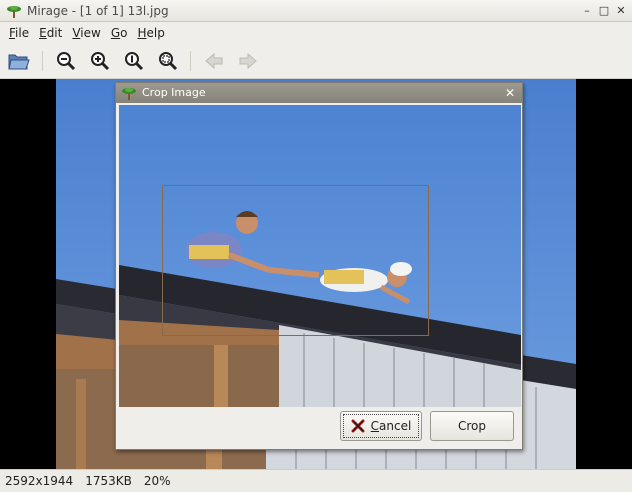 The image size is (632, 492). Describe the element at coordinates (587, 10) in the screenshot. I see `minimize-button: –` at that location.